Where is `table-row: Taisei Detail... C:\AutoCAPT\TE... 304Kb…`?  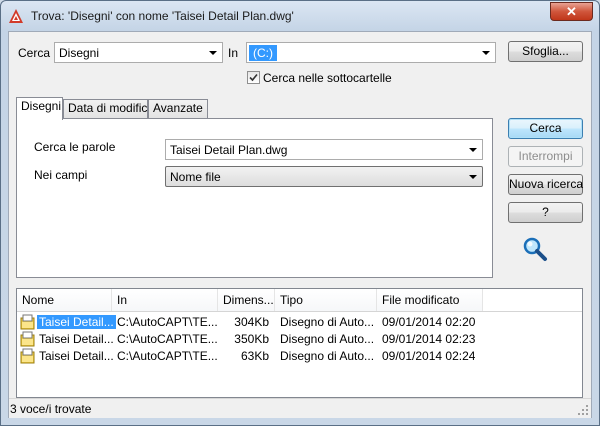 table-row: Taisei Detail... C:\AutoCAPT\TE... 304Kb… is located at coordinates (299, 322).